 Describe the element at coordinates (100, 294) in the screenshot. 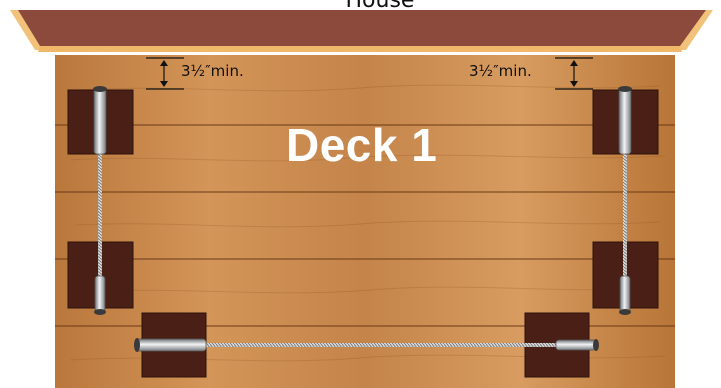

I see `left-bottom-fitting` at that location.